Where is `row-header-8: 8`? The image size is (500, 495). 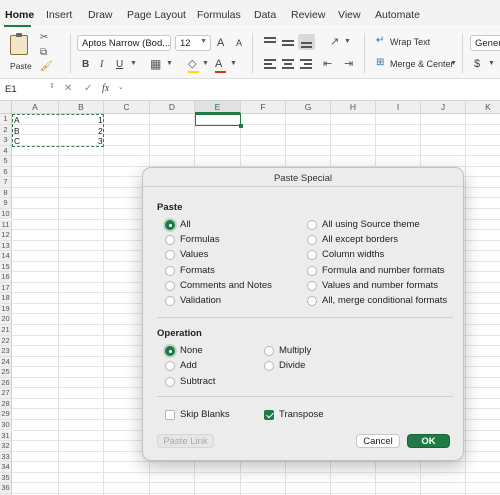
row-header-8: 8 is located at coordinates (6, 193).